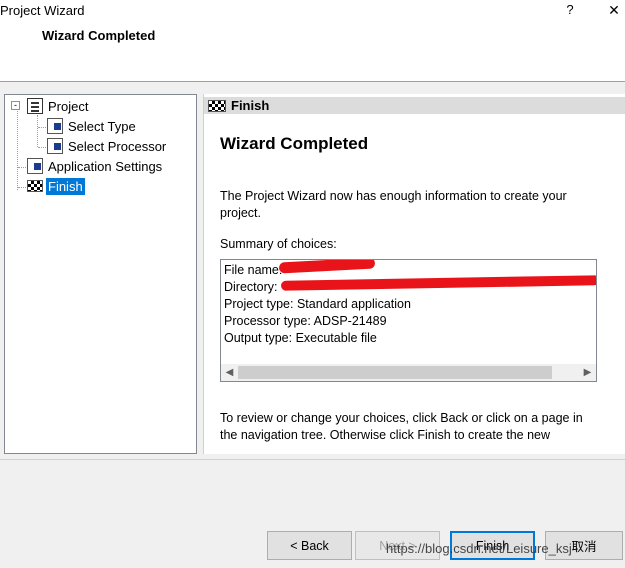  Describe the element at coordinates (99, 35) in the screenshot. I see `header-title: Wizard Completed` at that location.